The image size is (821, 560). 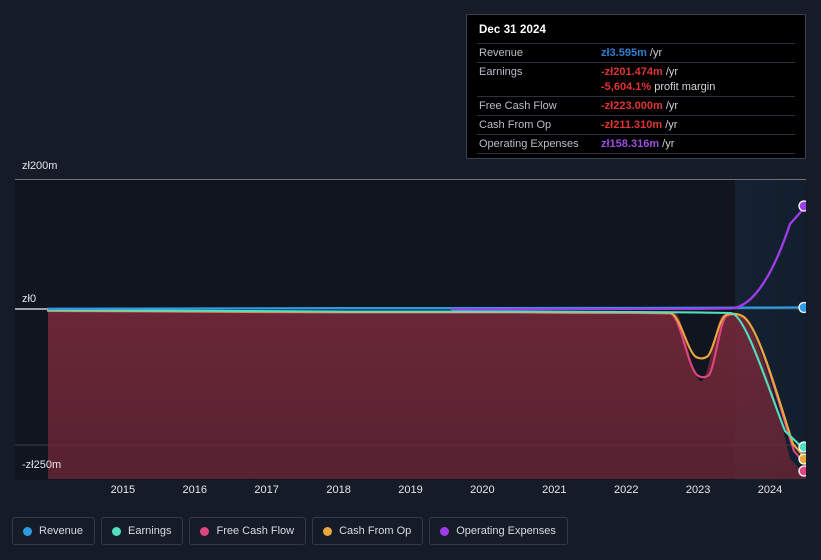 What do you see at coordinates (538, 144) in the screenshot?
I see `tooltip-row-label: Operating Expenses` at bounding box center [538, 144].